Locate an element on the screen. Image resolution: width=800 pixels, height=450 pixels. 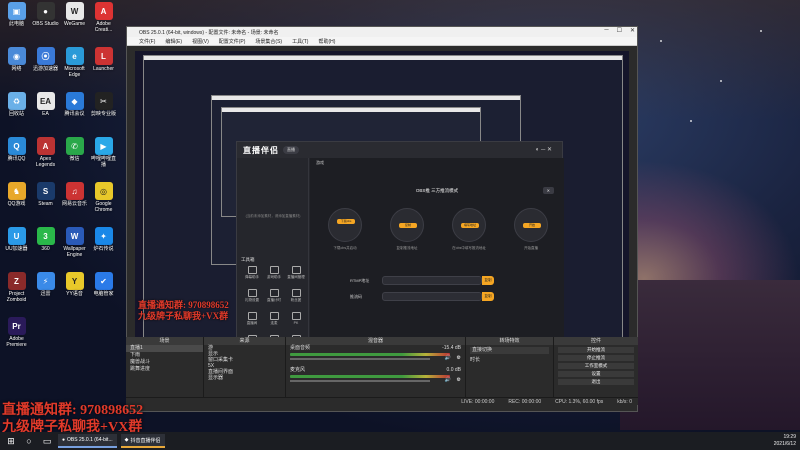
desktop-icon: ◆ 腾讯会议 is located at coordinates (74, 104).